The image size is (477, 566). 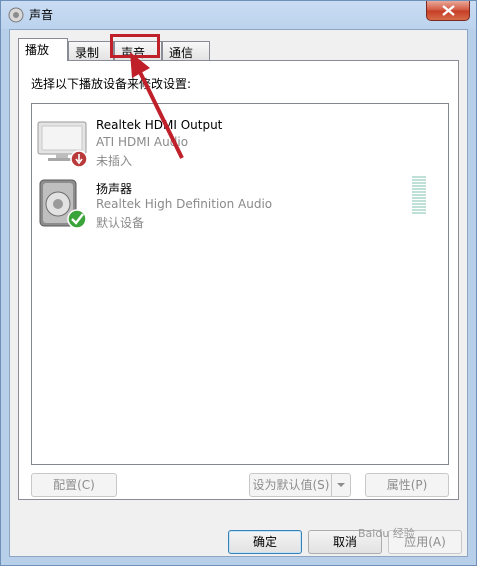 What do you see at coordinates (184, 204) in the screenshot?
I see `device-description: Realtek High Definition Audio` at bounding box center [184, 204].